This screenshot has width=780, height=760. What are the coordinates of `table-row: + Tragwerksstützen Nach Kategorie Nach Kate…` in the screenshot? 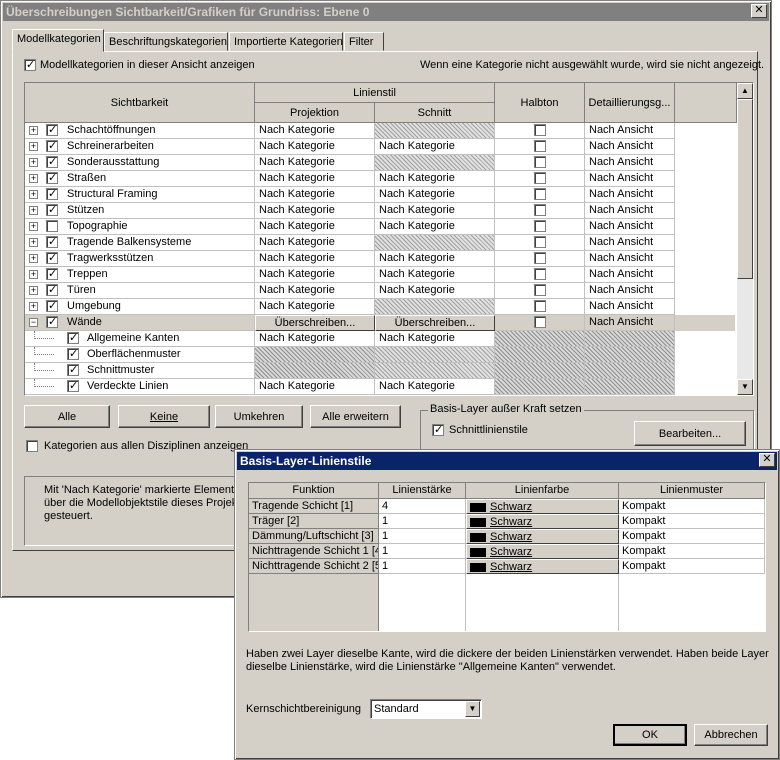 It's located at (380, 259).